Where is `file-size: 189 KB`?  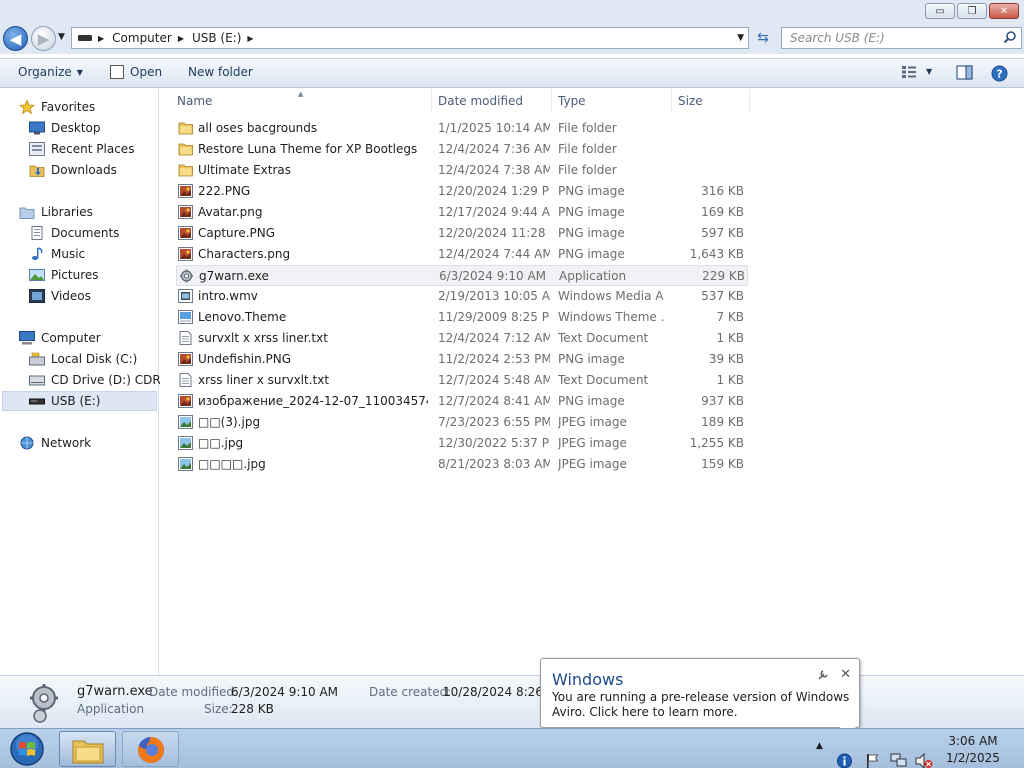
file-size: 189 KB is located at coordinates (722, 422).